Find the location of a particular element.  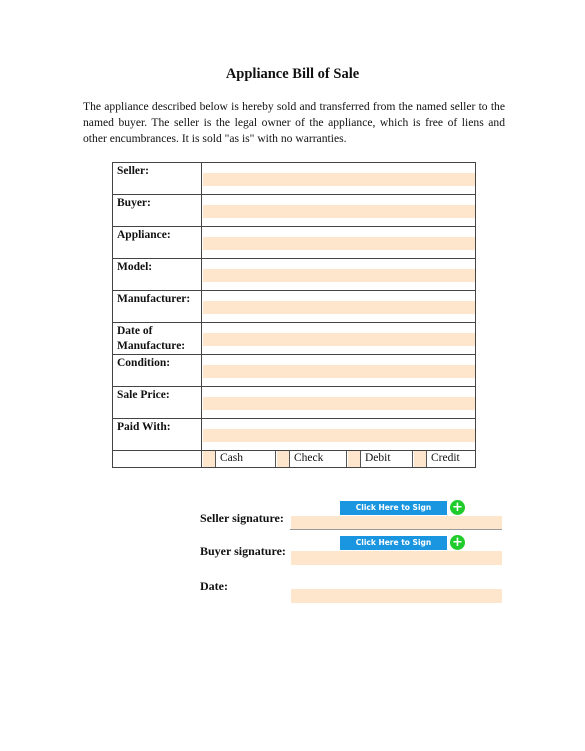

form-row-buyer: Buyer: is located at coordinates (294, 210).